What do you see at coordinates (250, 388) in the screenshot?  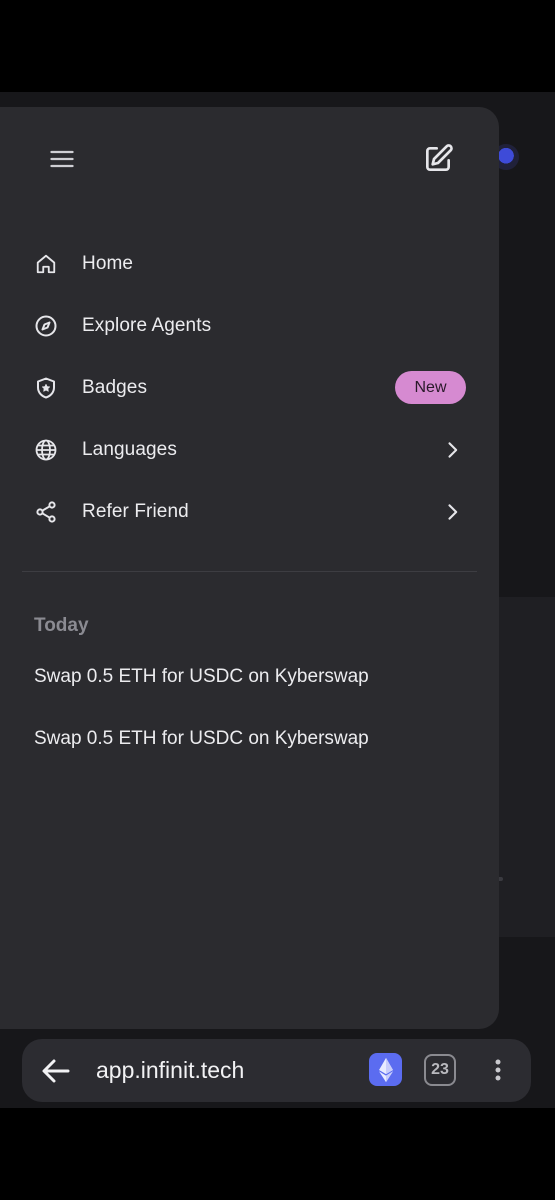 I see `sidebar-item-badges: Badges New` at bounding box center [250, 388].